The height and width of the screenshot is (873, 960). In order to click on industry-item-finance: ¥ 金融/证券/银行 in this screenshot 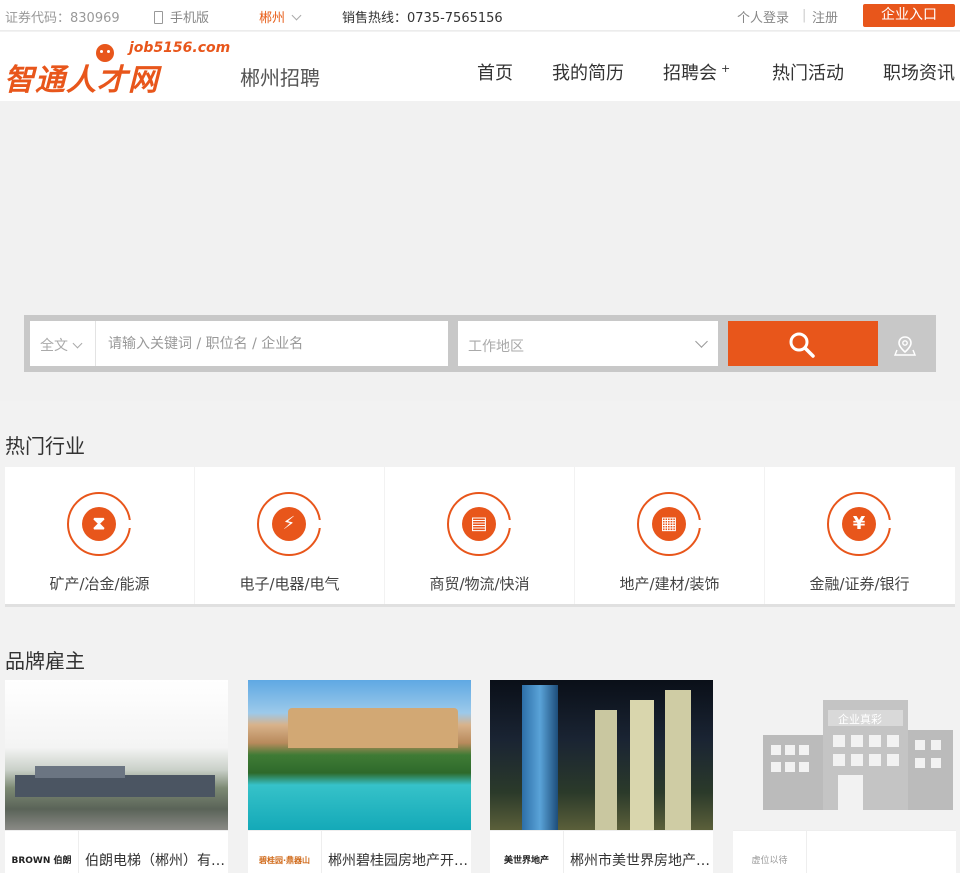, I will do `click(860, 535)`.